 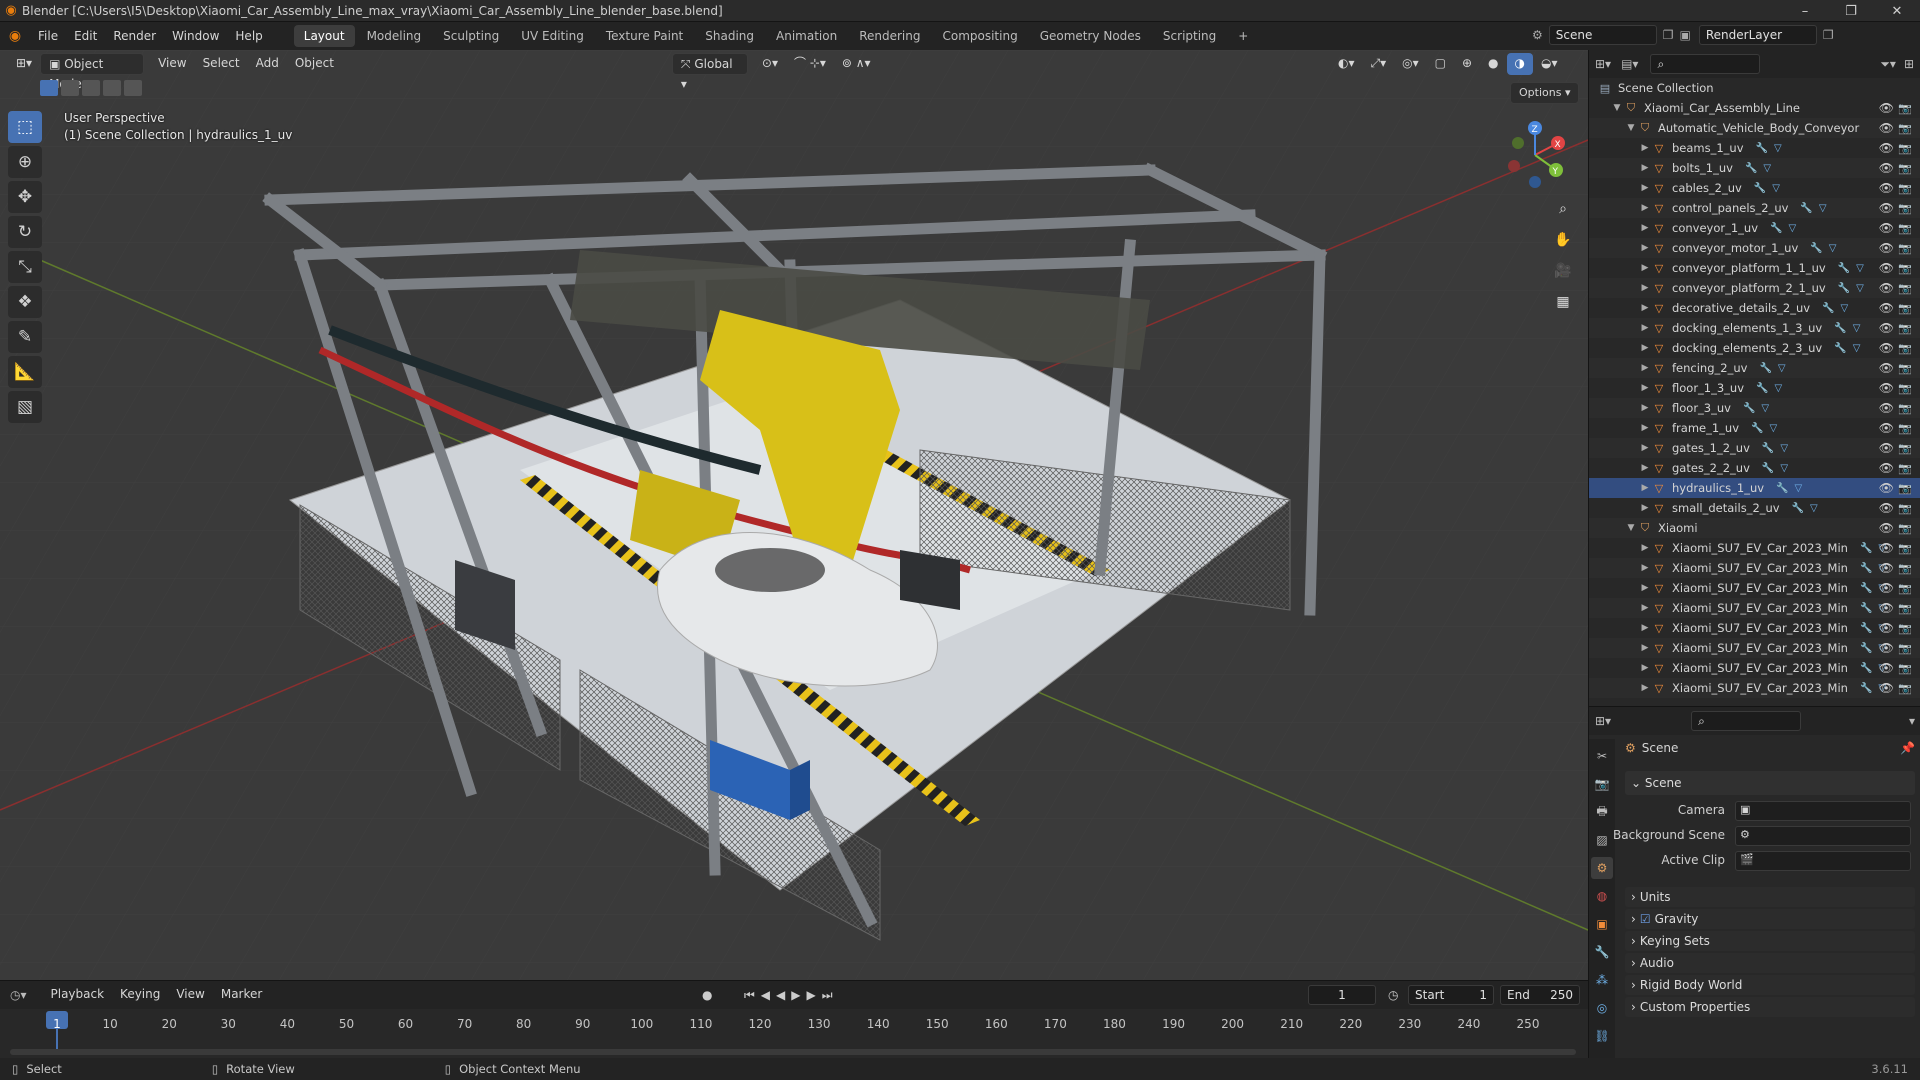 What do you see at coordinates (1518, 143) in the screenshot?
I see `gizmo-neg-y` at bounding box center [1518, 143].